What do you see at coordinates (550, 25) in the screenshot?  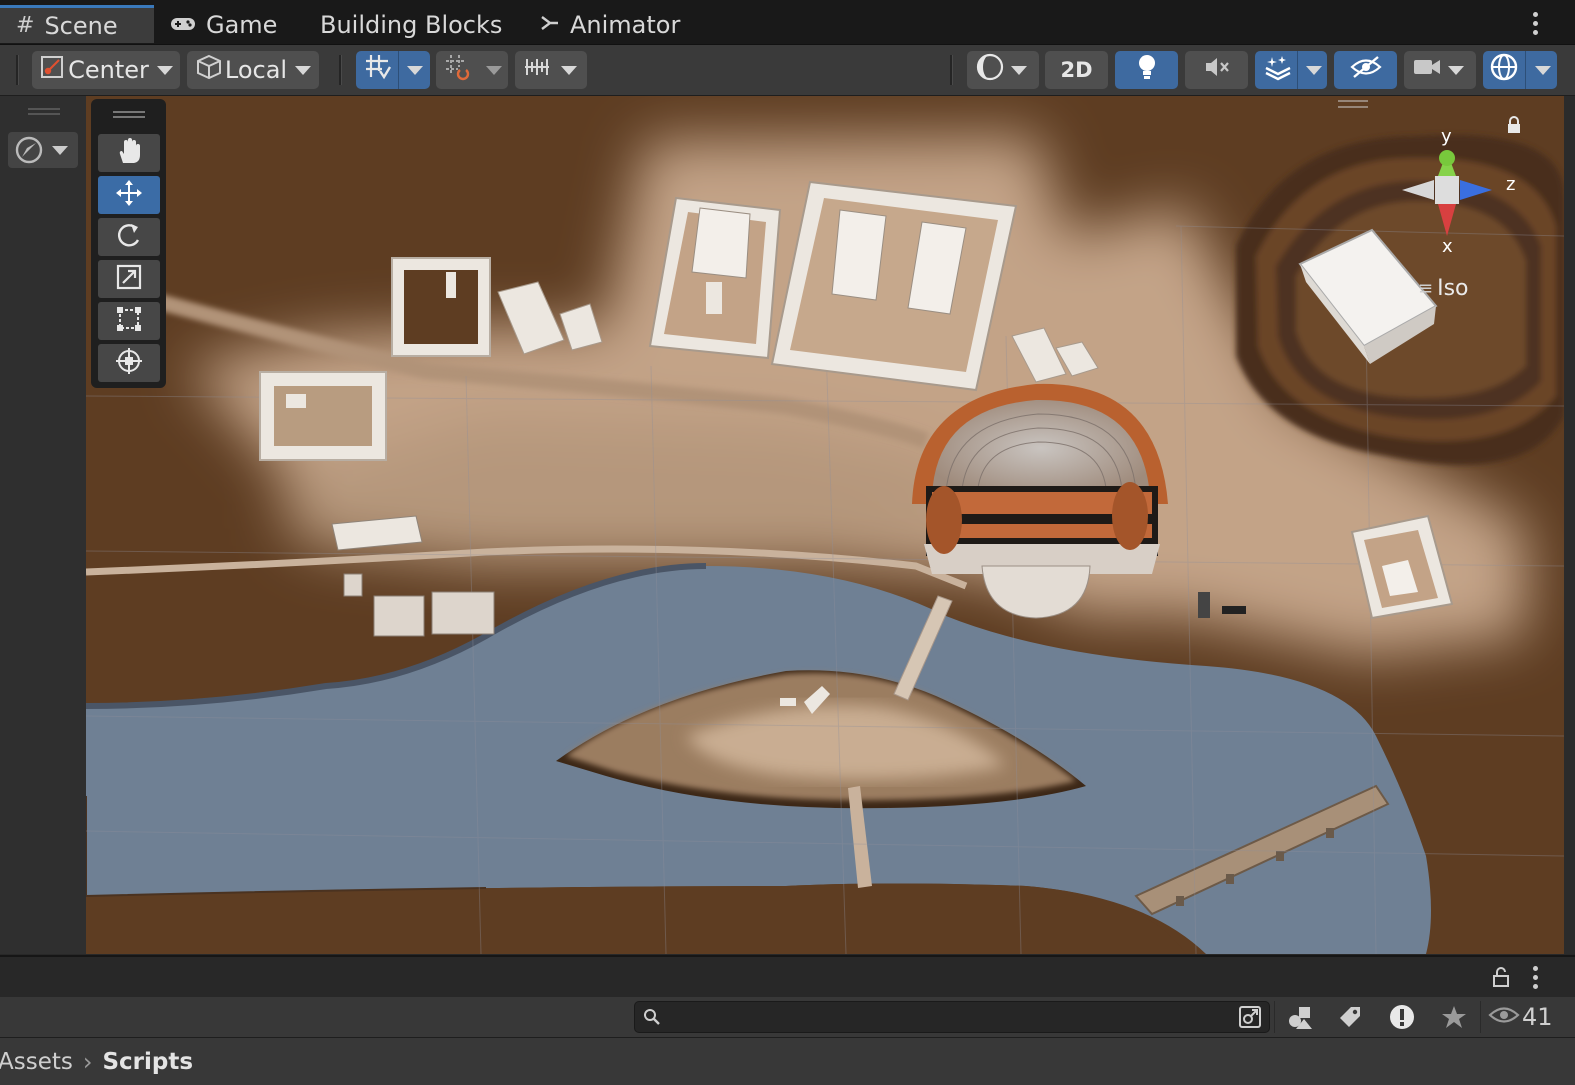 I see `animator-icon` at bounding box center [550, 25].